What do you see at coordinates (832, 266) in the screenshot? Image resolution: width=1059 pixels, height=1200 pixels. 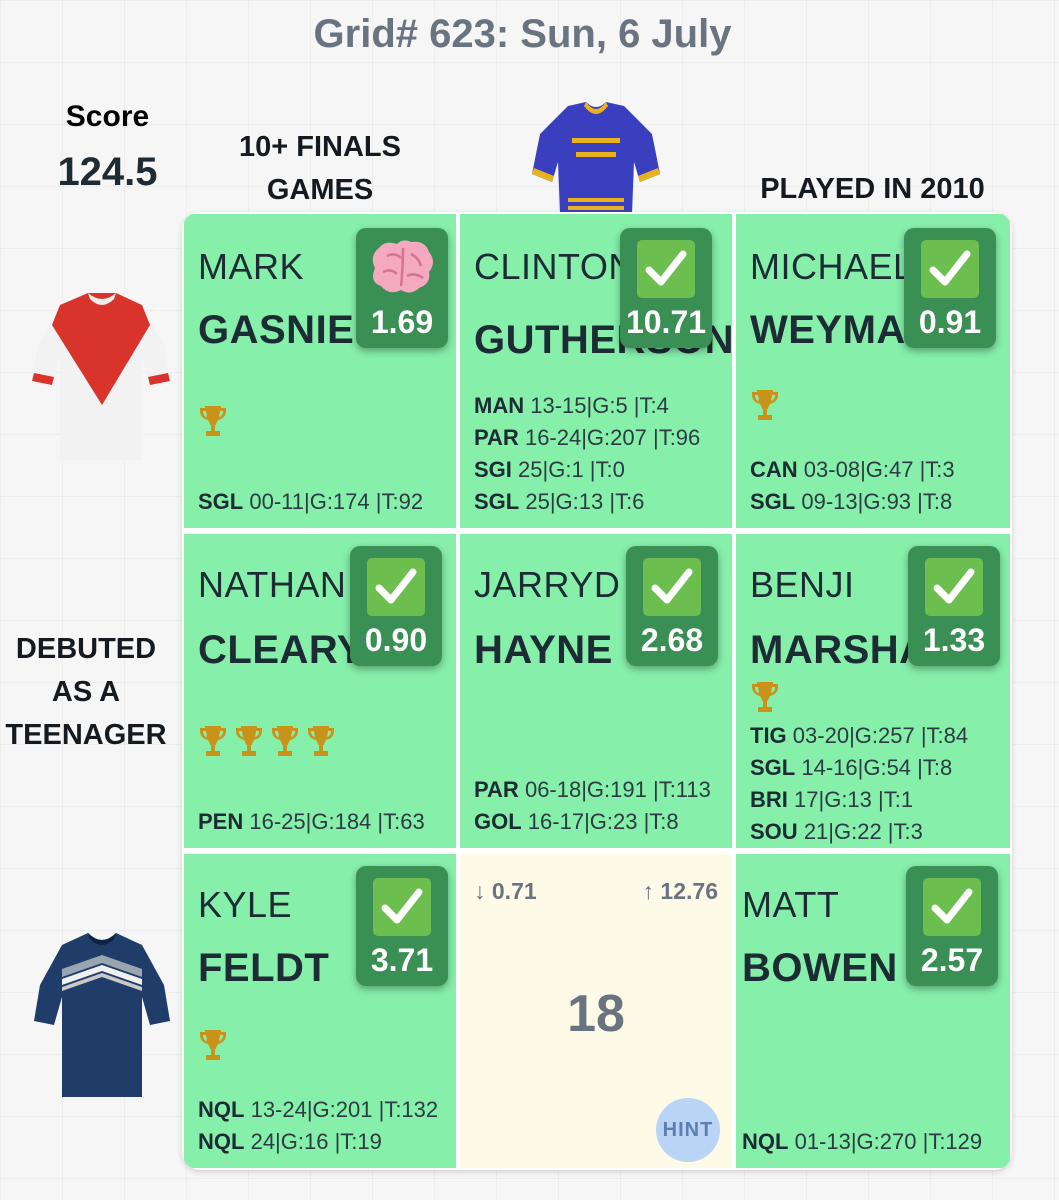 I see `player-first-name: MICHAEL` at bounding box center [832, 266].